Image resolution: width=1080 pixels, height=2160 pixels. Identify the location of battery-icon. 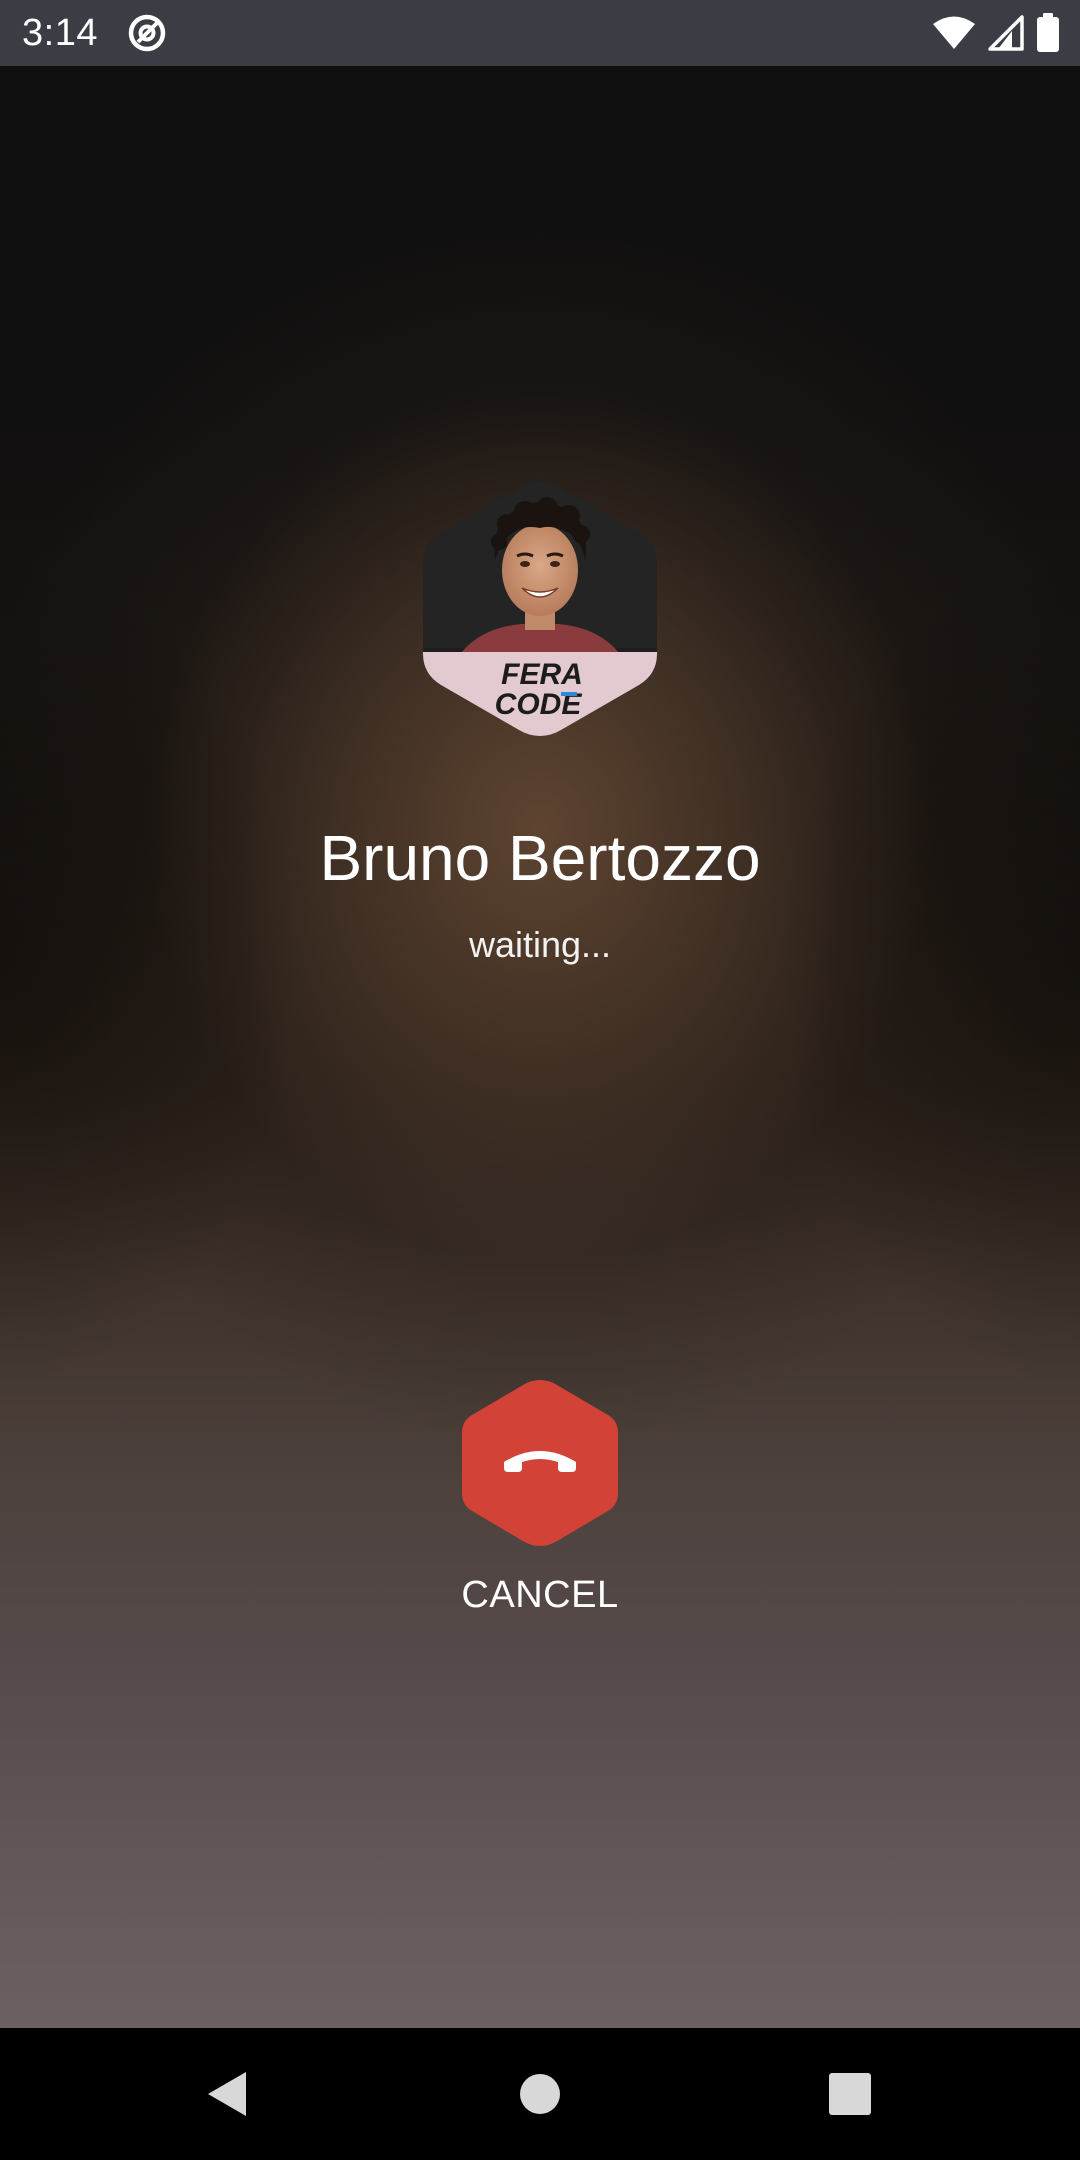
(1048, 33).